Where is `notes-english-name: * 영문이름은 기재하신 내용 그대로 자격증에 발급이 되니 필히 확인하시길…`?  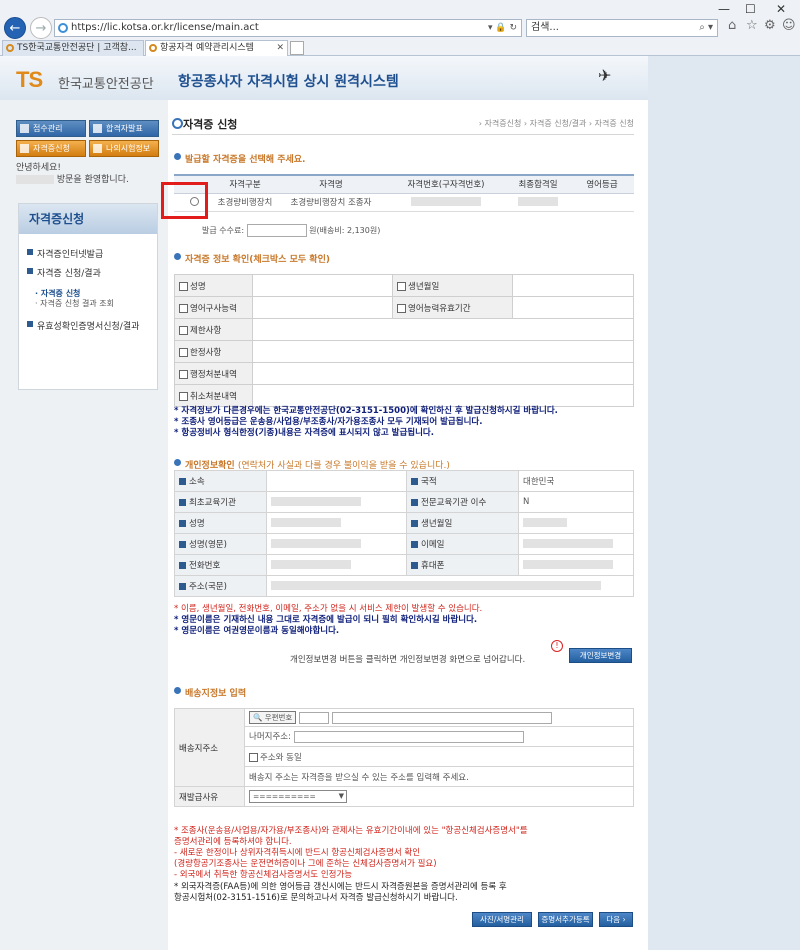 notes-english-name: * 영문이름은 기재하신 내용 그대로 자격증에 발급이 되니 필히 확인하시길… is located at coordinates (326, 625).